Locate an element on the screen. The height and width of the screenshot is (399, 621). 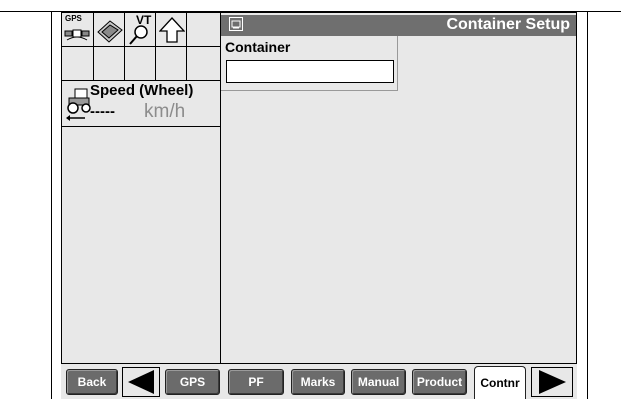
speed-module: Speed (Wheel) ----- km/h is located at coordinates (141, 104).